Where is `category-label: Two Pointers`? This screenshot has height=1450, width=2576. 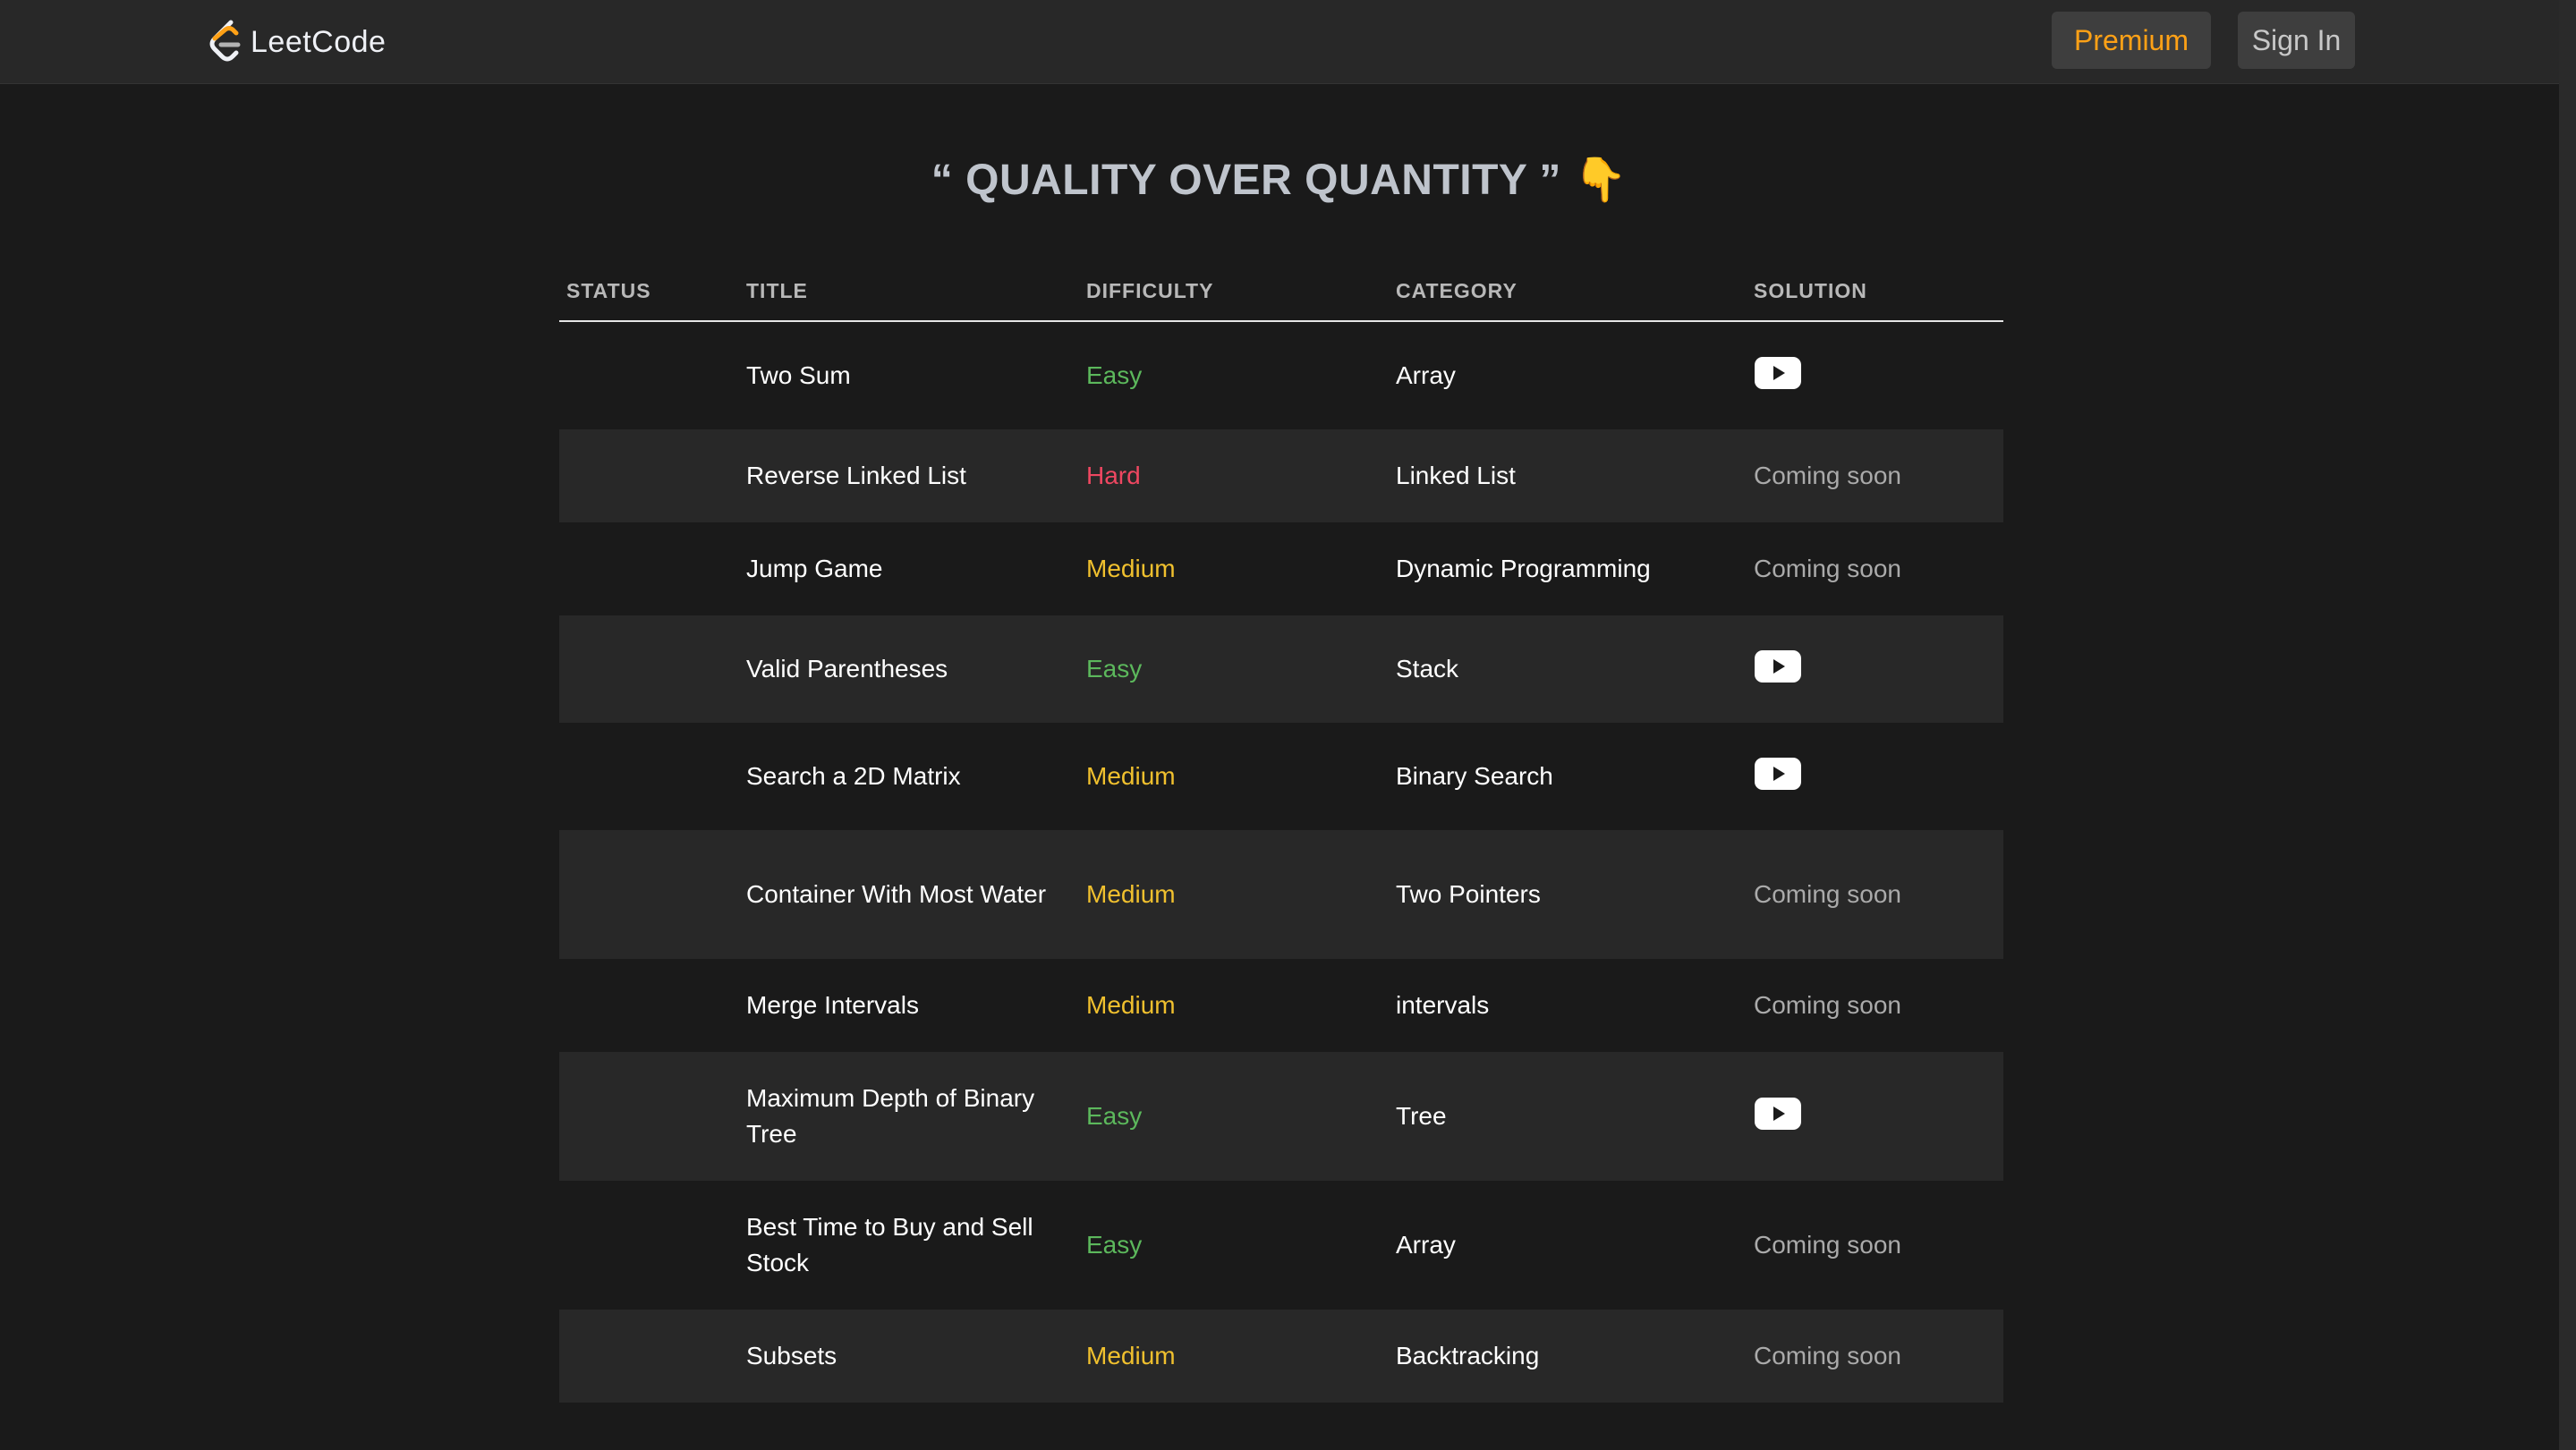 category-label: Two Pointers is located at coordinates (1468, 894).